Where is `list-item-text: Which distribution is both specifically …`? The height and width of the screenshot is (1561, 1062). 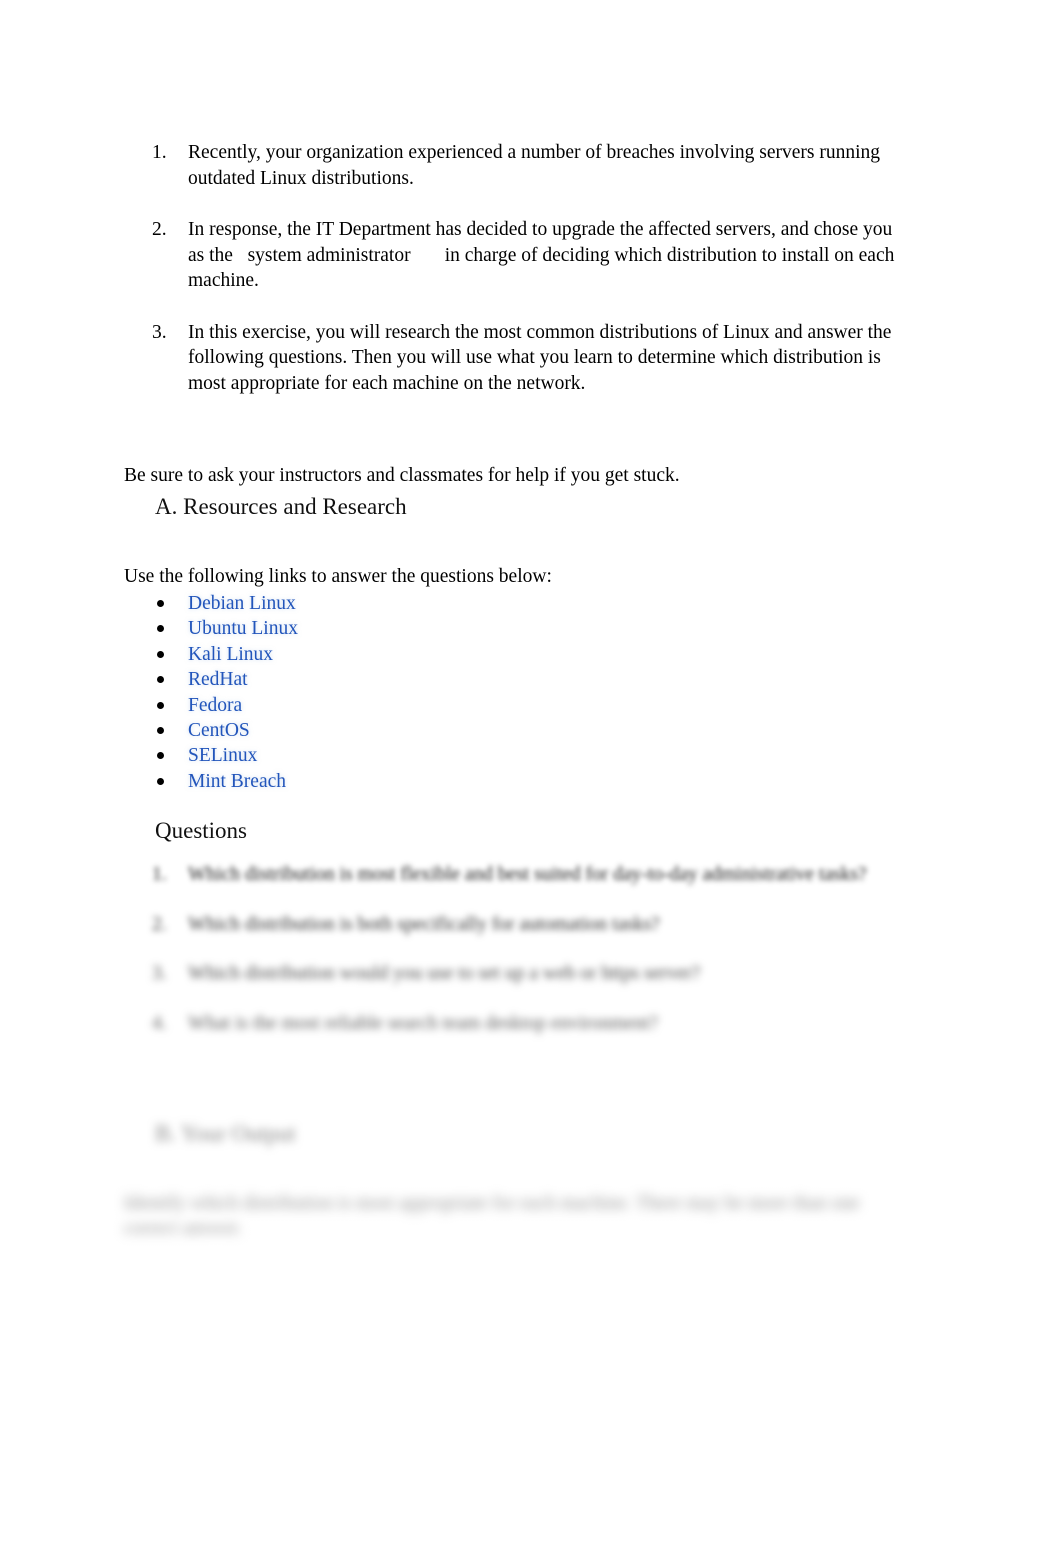 list-item-text: Which distribution is both specifically … is located at coordinates (424, 924).